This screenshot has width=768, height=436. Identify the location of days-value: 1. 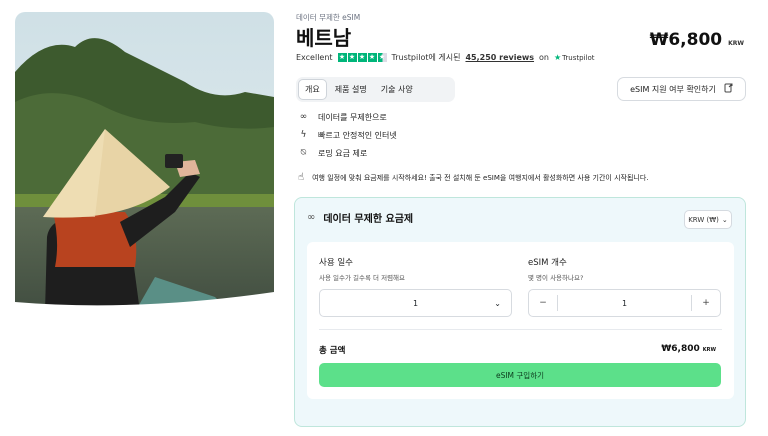
(415, 303).